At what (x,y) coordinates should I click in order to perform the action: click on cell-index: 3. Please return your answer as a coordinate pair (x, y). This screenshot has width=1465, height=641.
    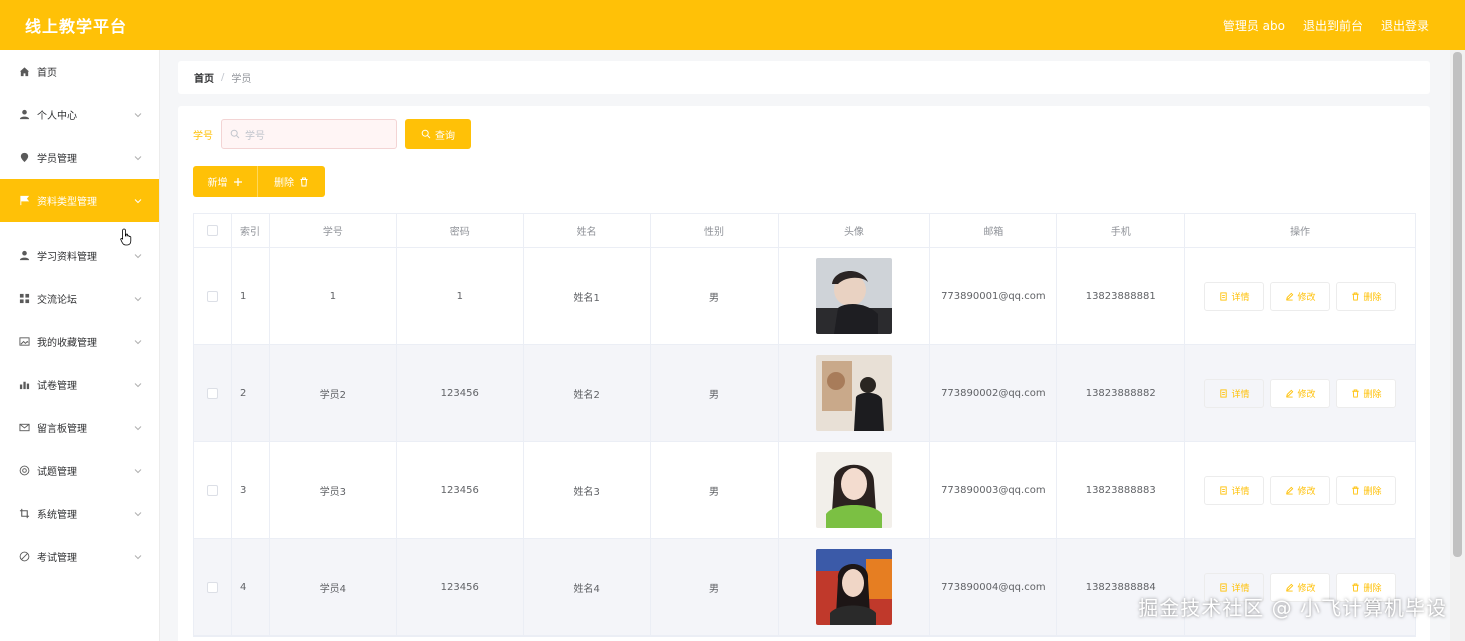
    Looking at the image, I should click on (251, 490).